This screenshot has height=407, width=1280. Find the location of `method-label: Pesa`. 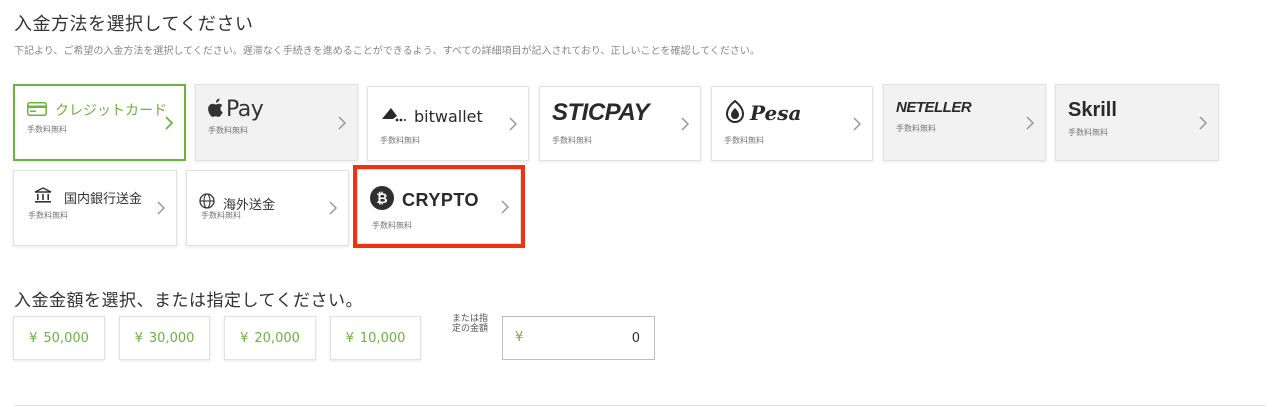

method-label: Pesa is located at coordinates (776, 113).